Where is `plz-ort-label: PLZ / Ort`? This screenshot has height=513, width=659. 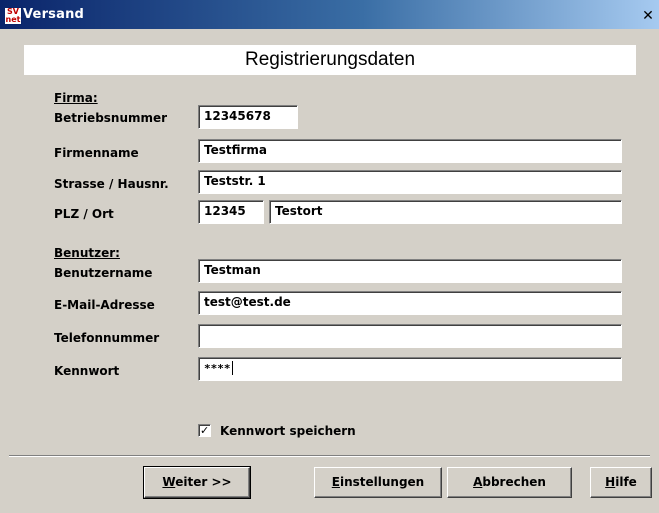
plz-ort-label: PLZ / Ort is located at coordinates (84, 214).